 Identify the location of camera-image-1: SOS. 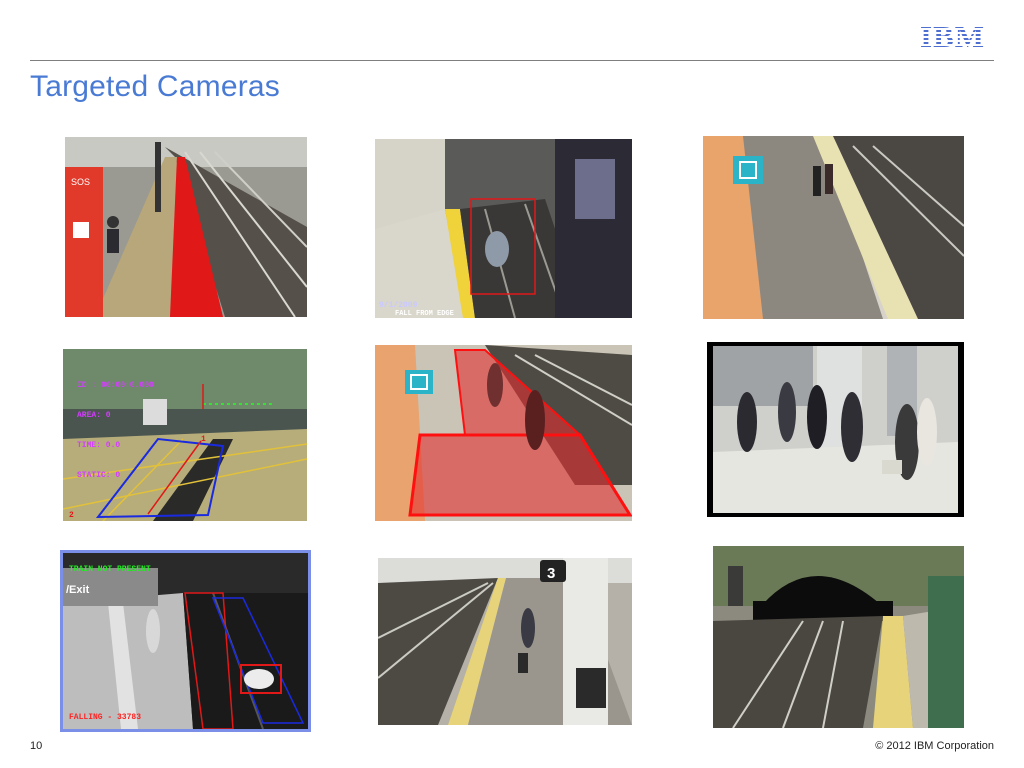
(186, 227).